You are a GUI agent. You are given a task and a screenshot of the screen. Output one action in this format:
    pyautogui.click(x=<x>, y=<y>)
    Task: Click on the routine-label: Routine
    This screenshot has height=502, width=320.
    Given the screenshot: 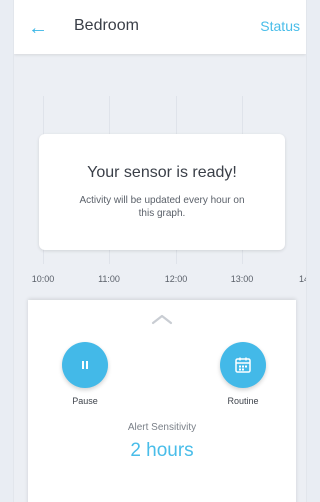 What is the action you would take?
    pyautogui.click(x=243, y=401)
    